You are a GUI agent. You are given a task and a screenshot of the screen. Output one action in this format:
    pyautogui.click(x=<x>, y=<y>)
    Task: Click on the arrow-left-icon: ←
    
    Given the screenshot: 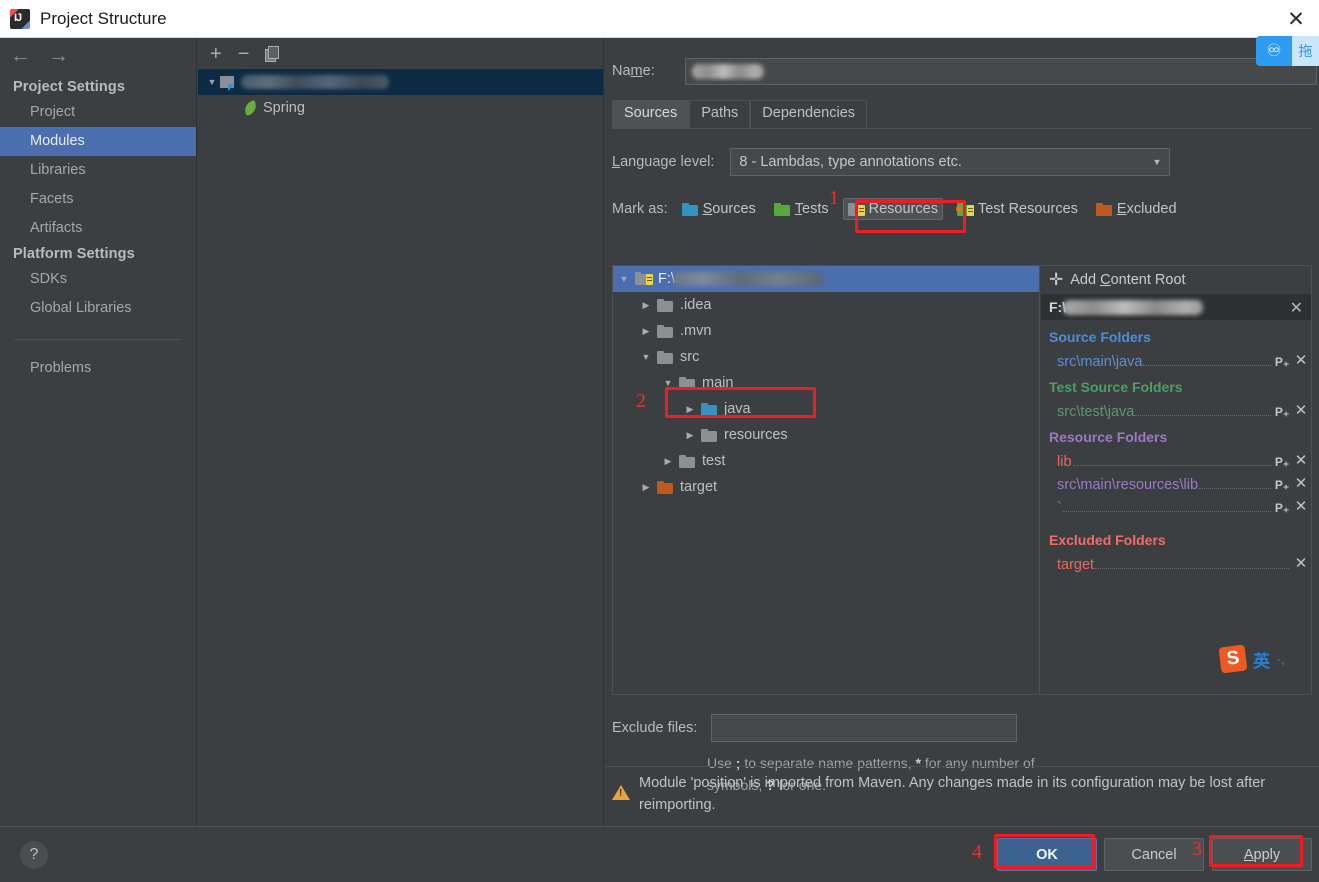 What is the action you would take?
    pyautogui.click(x=20, y=55)
    